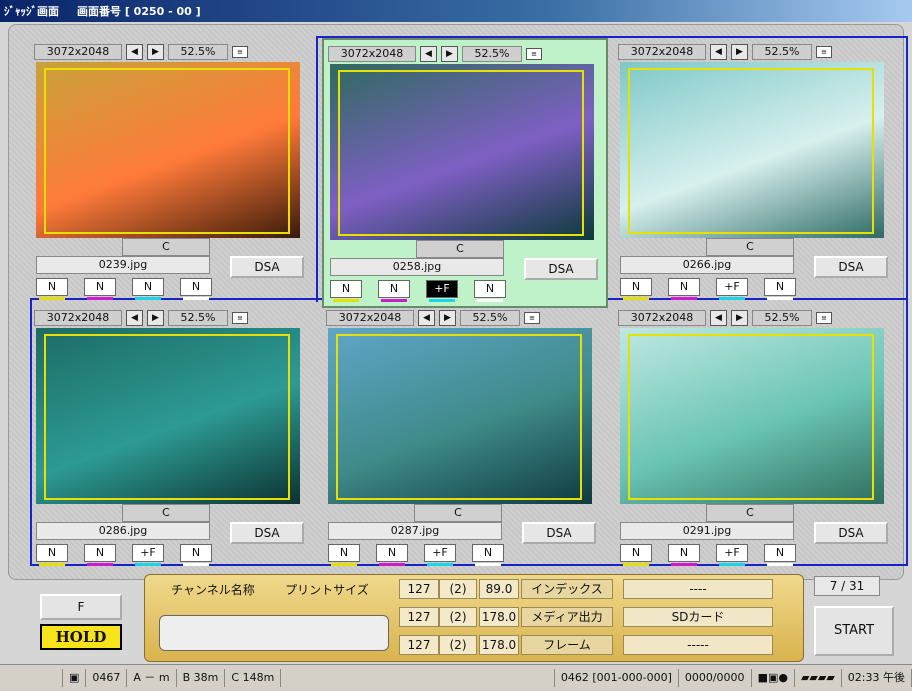 The height and width of the screenshot is (691, 912). I want to click on hold-button: HOLD, so click(81, 637).